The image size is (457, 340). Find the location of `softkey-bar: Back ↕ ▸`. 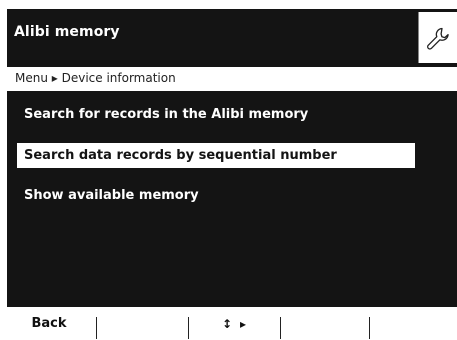

softkey-bar: Back ↕ ▸ is located at coordinates (232, 323).